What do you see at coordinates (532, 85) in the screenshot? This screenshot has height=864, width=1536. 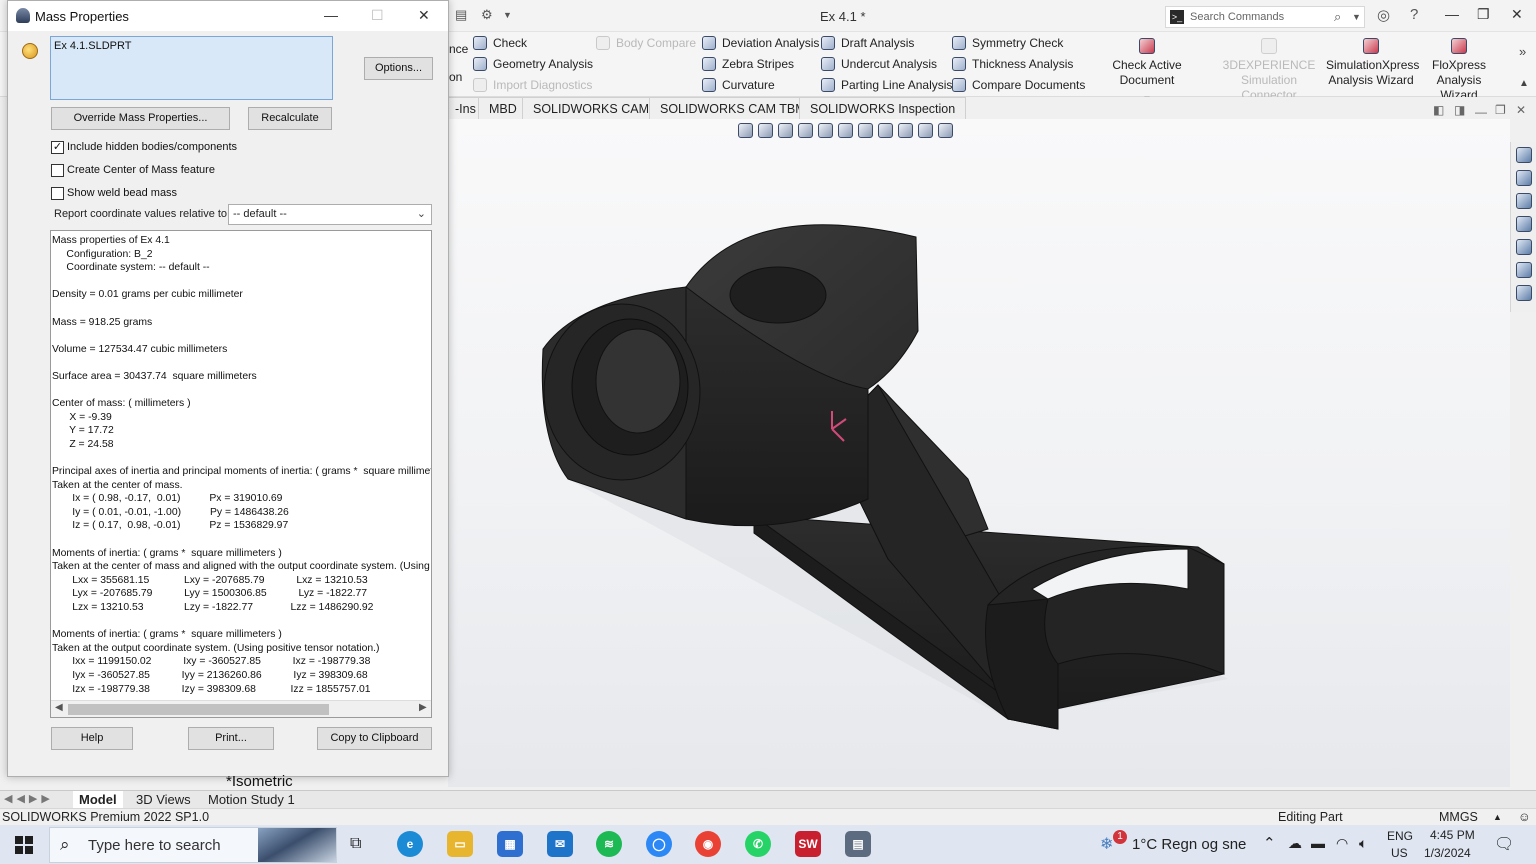 I see `import-diagnostics-button: Import Diagnostics` at bounding box center [532, 85].